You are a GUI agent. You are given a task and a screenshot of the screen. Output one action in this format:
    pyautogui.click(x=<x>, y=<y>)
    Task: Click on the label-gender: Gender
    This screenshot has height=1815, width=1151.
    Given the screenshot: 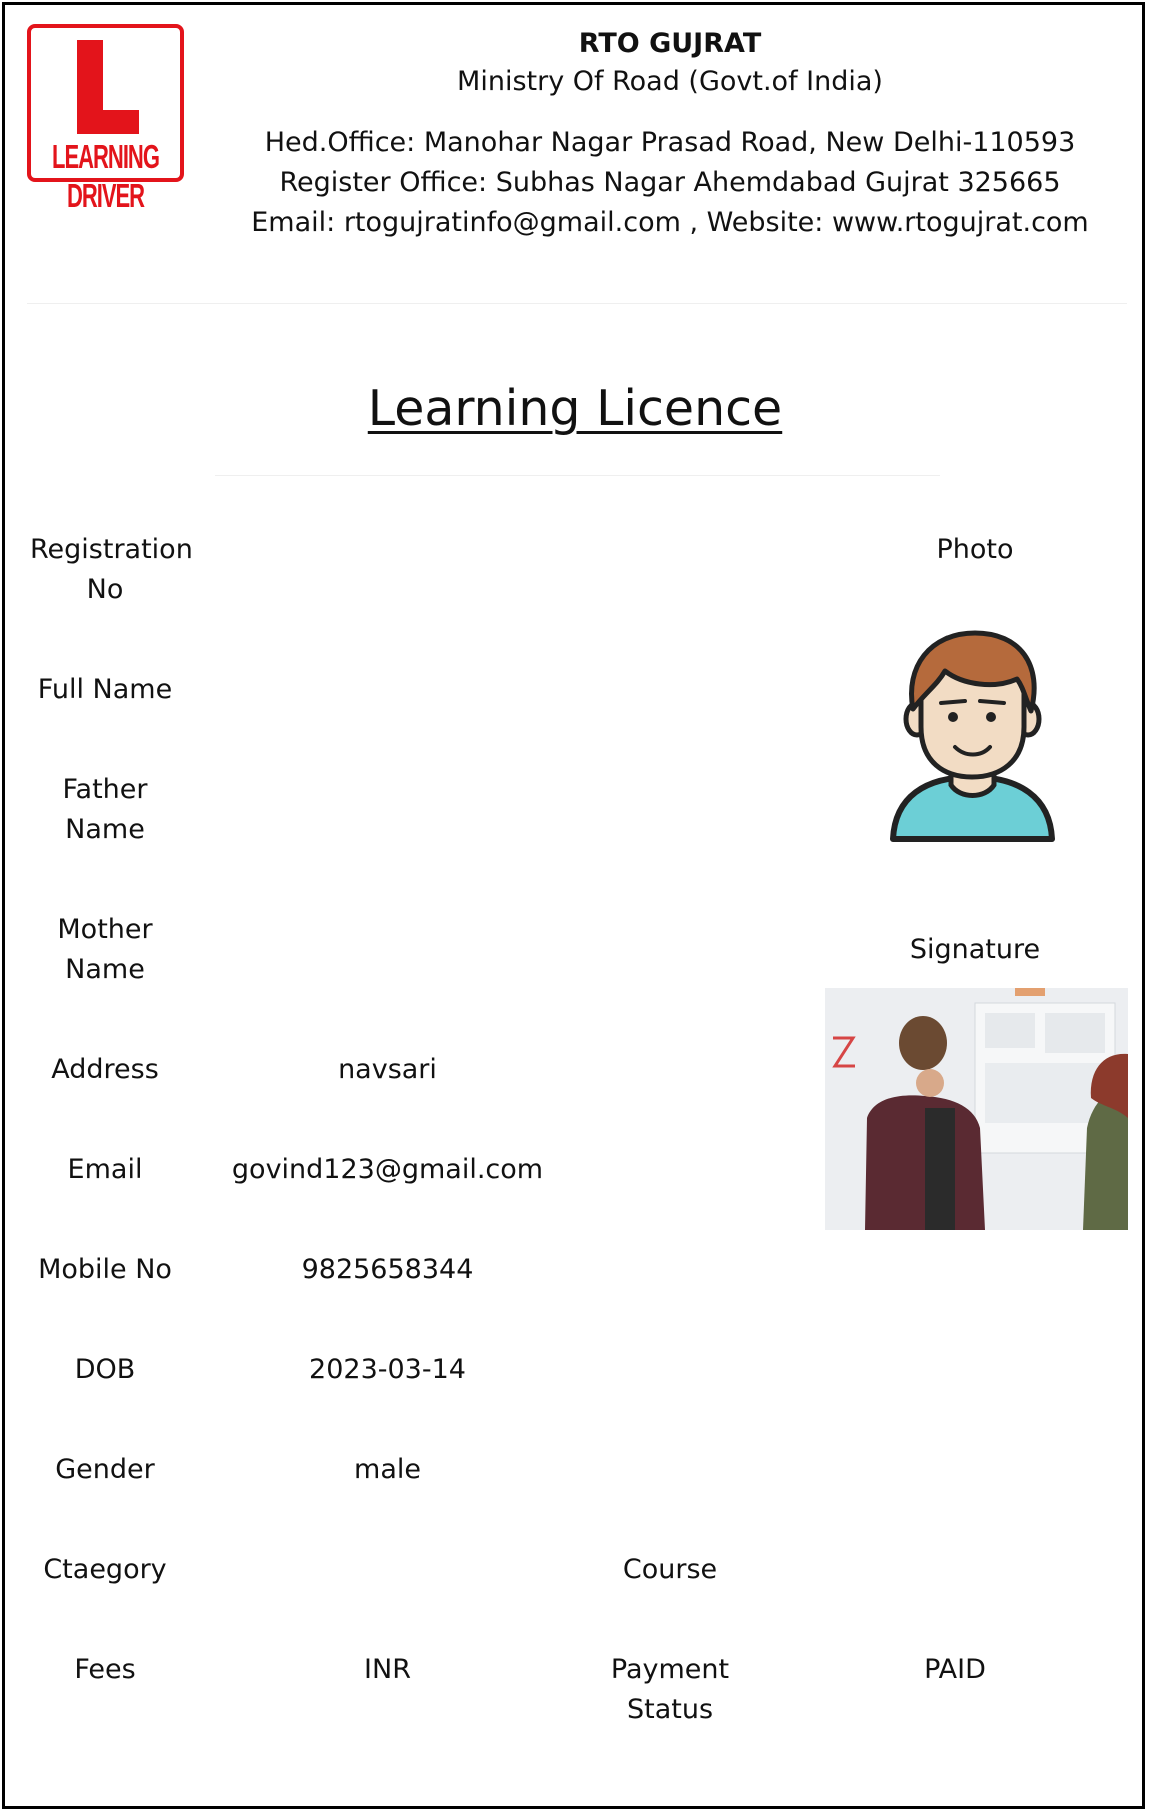 What is the action you would take?
    pyautogui.click(x=105, y=1469)
    